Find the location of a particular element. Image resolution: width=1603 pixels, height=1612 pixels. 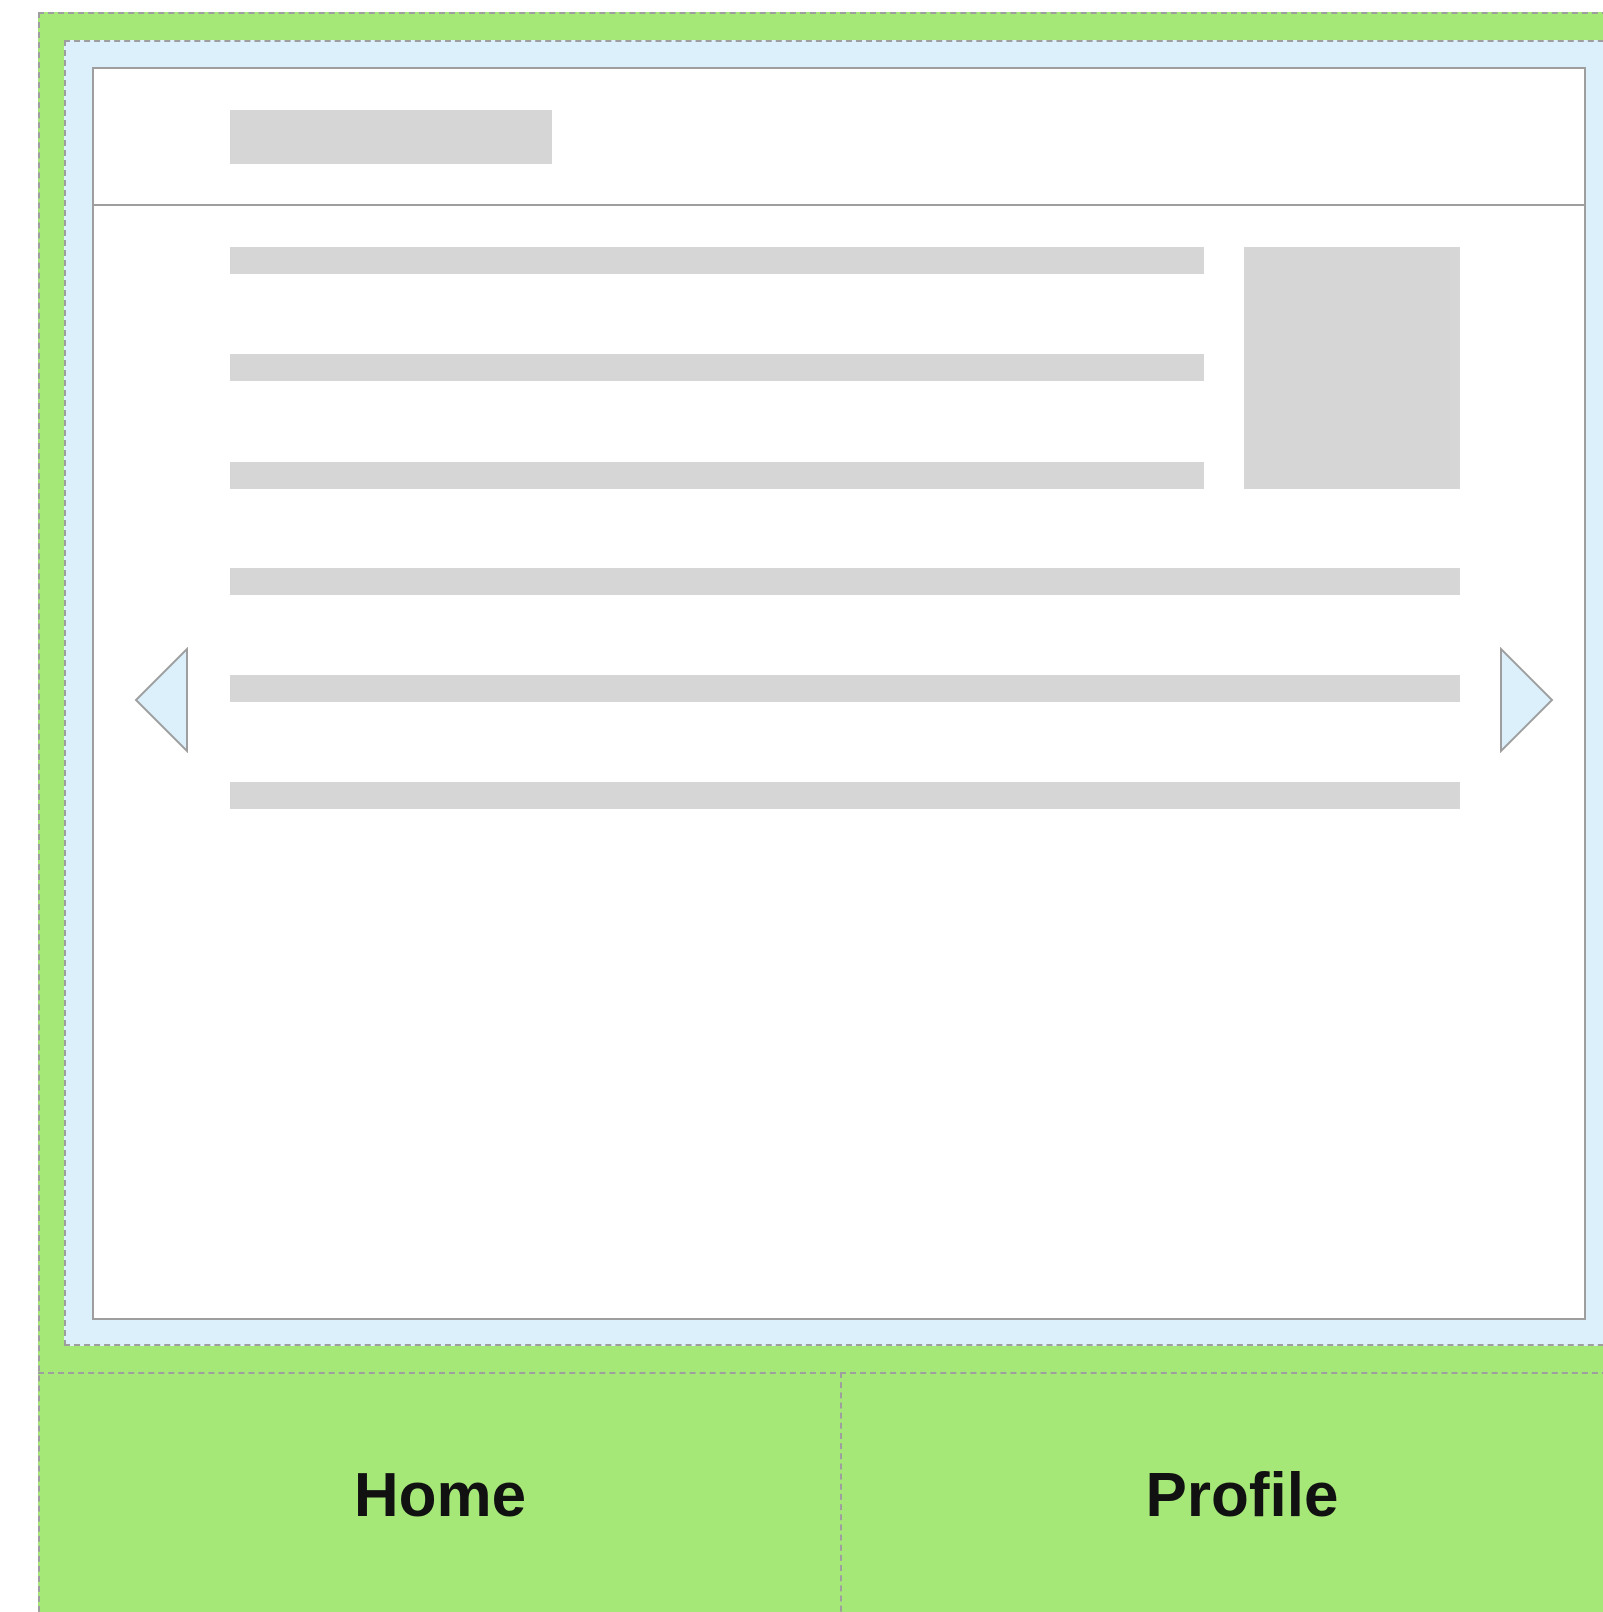

nav-tab-profile: Profile is located at coordinates (1222, 1492).